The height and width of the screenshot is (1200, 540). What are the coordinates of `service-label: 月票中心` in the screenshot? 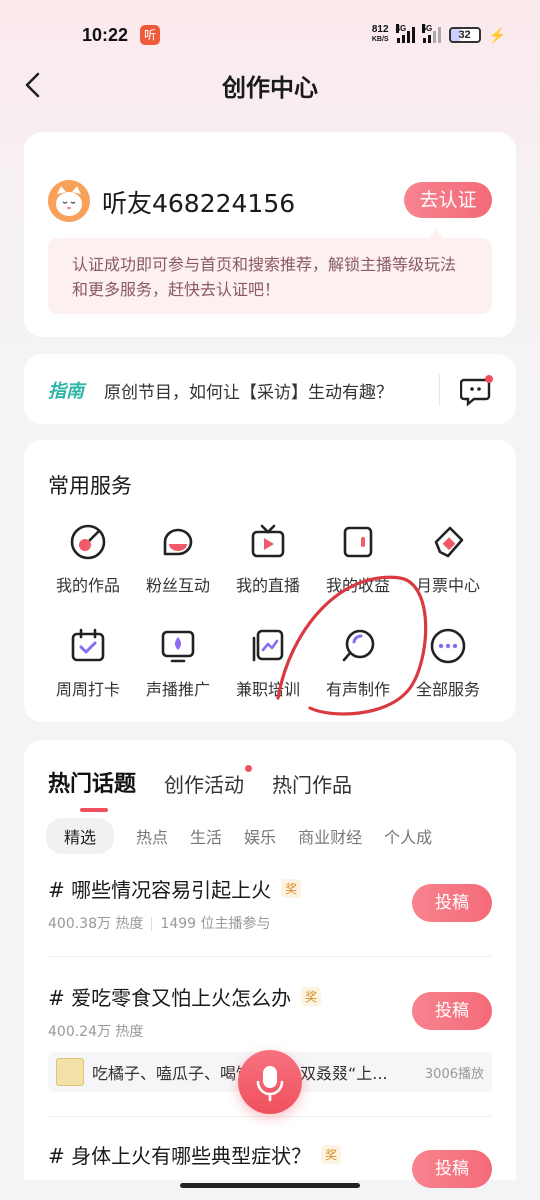 It's located at (447, 585).